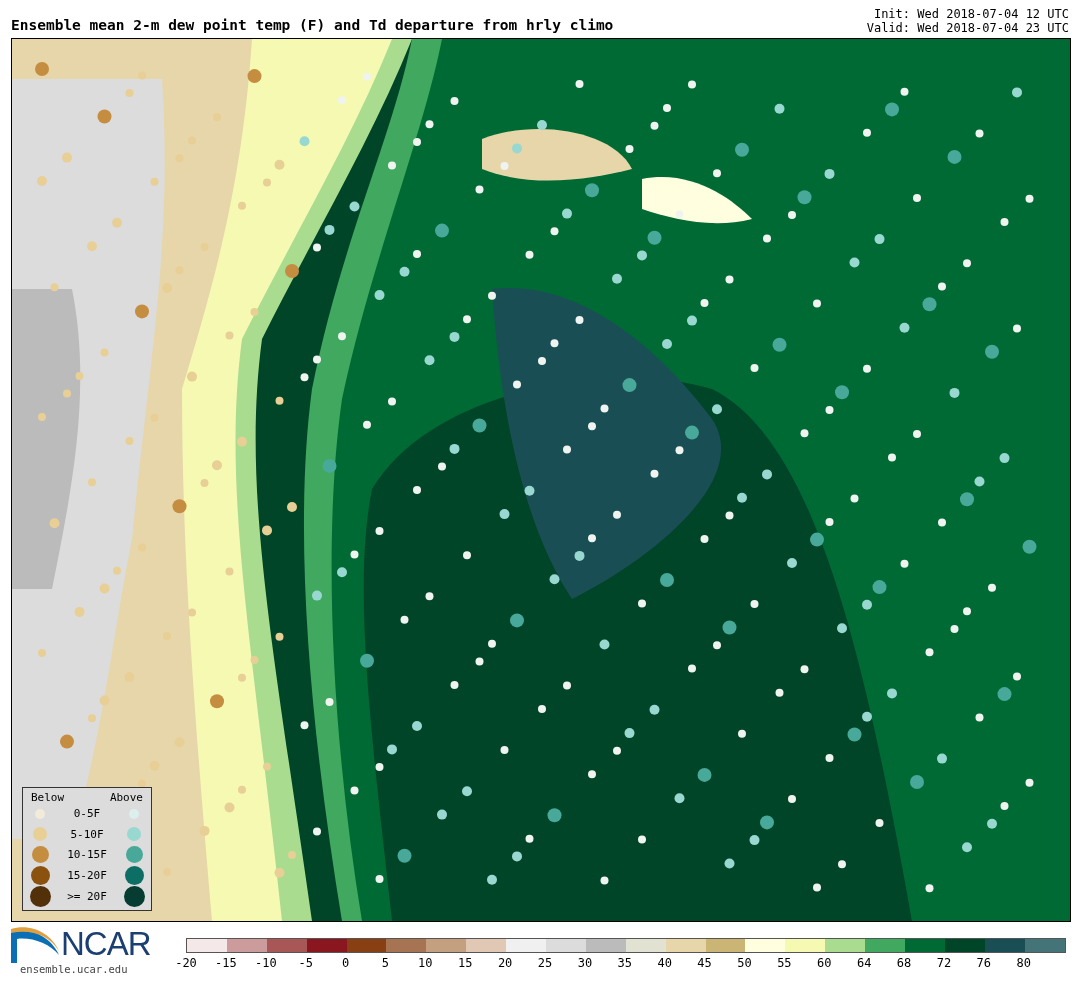 This screenshot has width=1080, height=985. I want to click on colorbar-tick-label: 25, so click(545, 963).